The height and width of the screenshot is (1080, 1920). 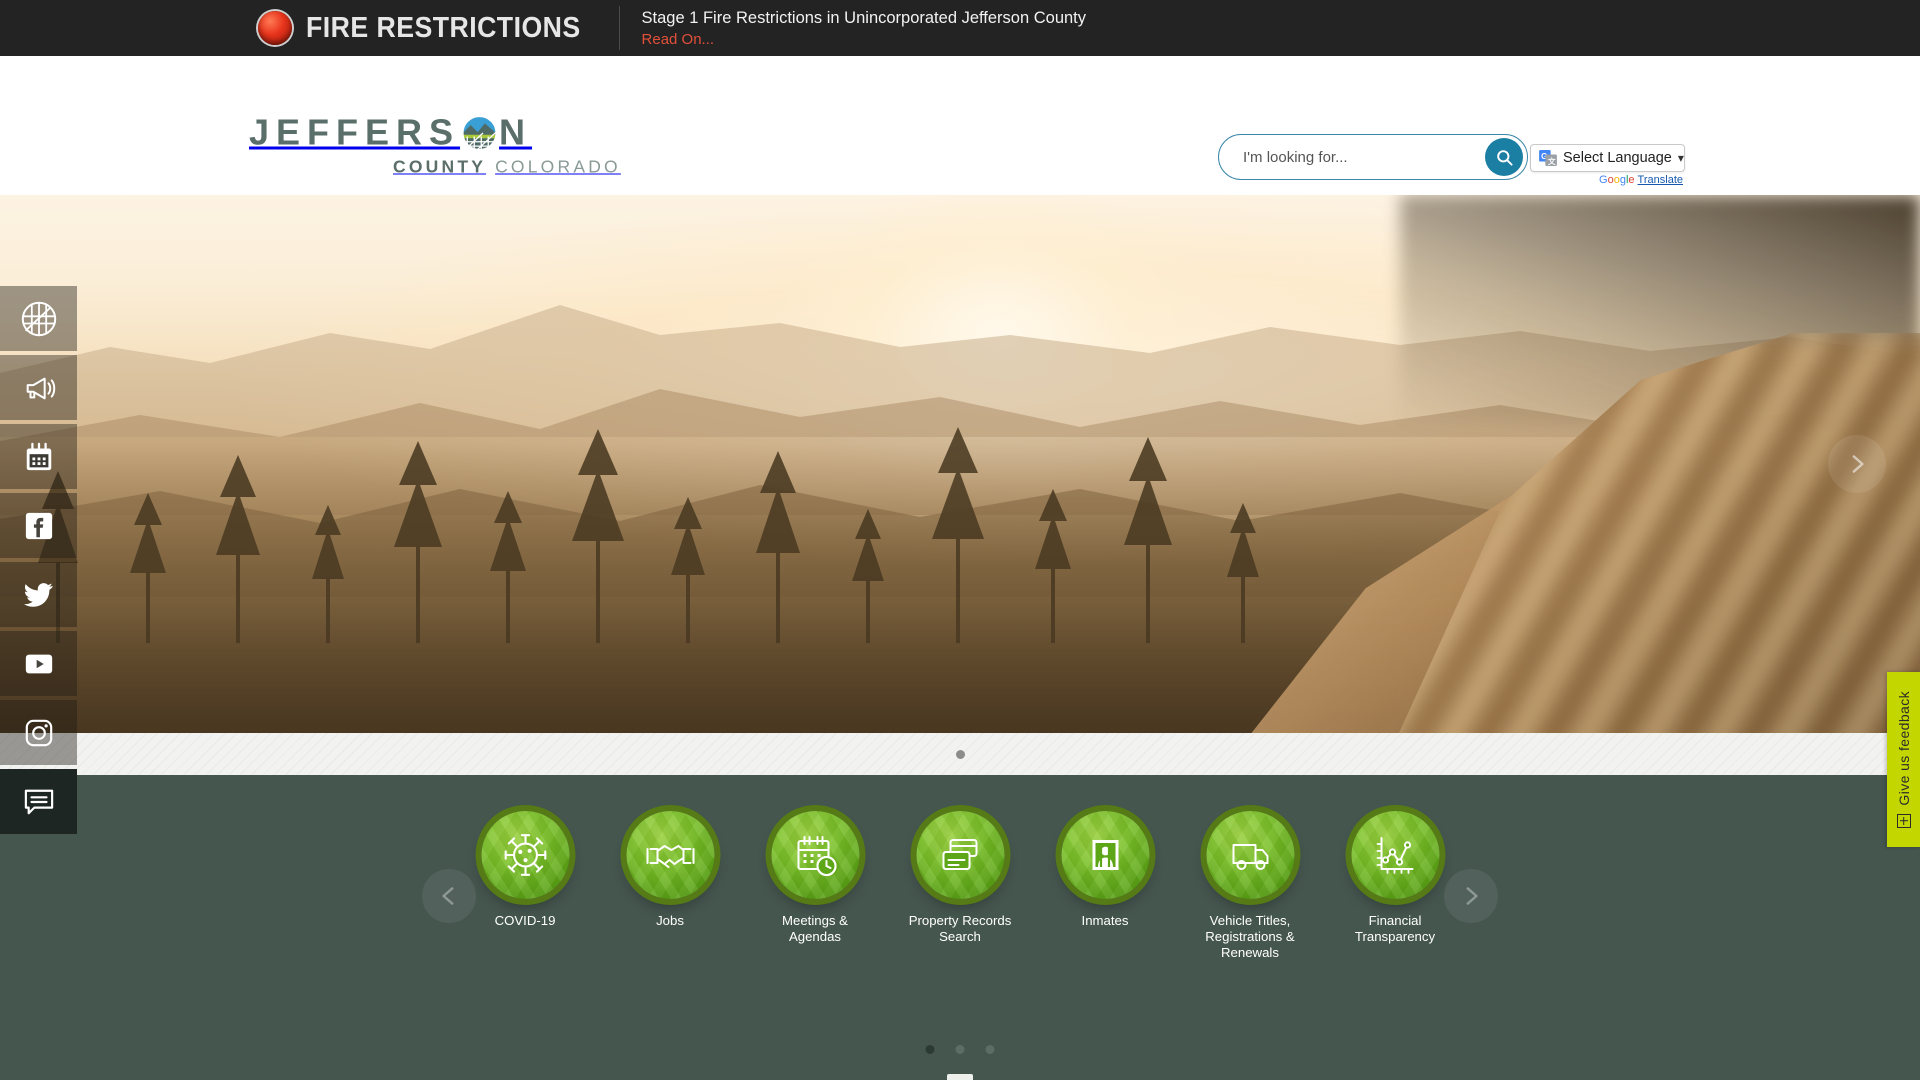 I want to click on calendar-icon, so click(x=38, y=456).